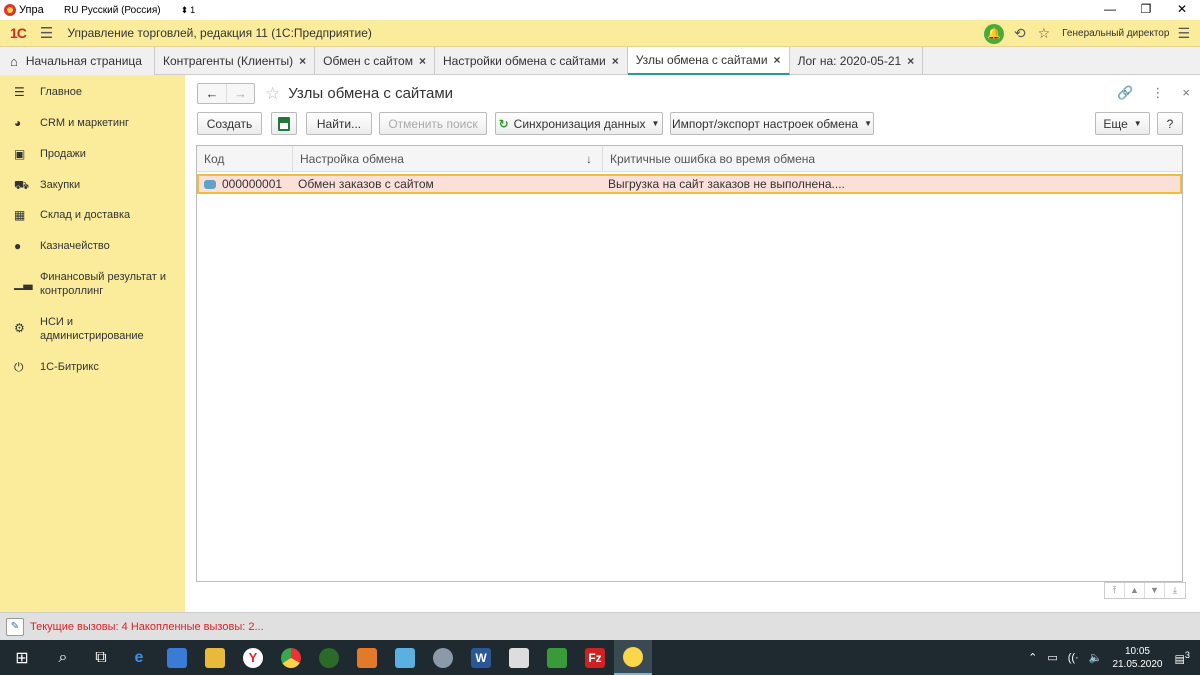 This screenshot has height=675, width=1200. I want to click on scroll-down-icon: ▼, so click(1155, 590).